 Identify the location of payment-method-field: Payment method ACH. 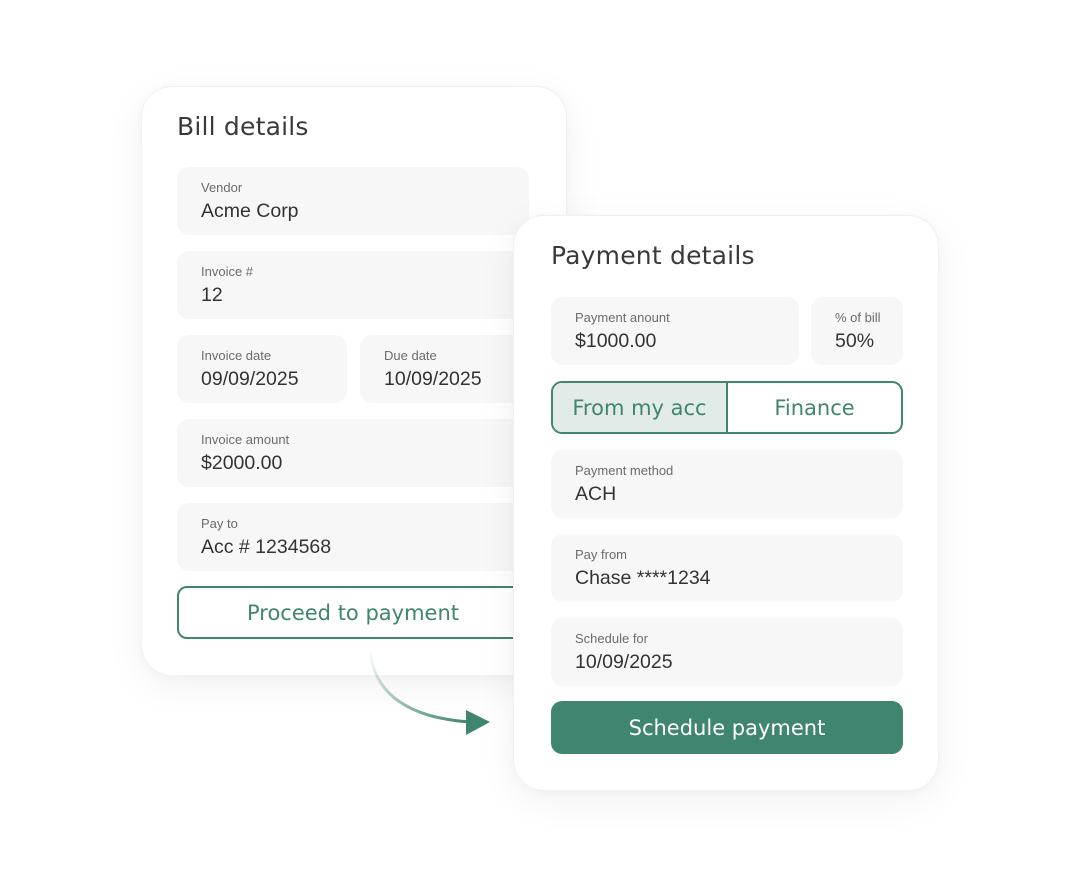
(727, 484).